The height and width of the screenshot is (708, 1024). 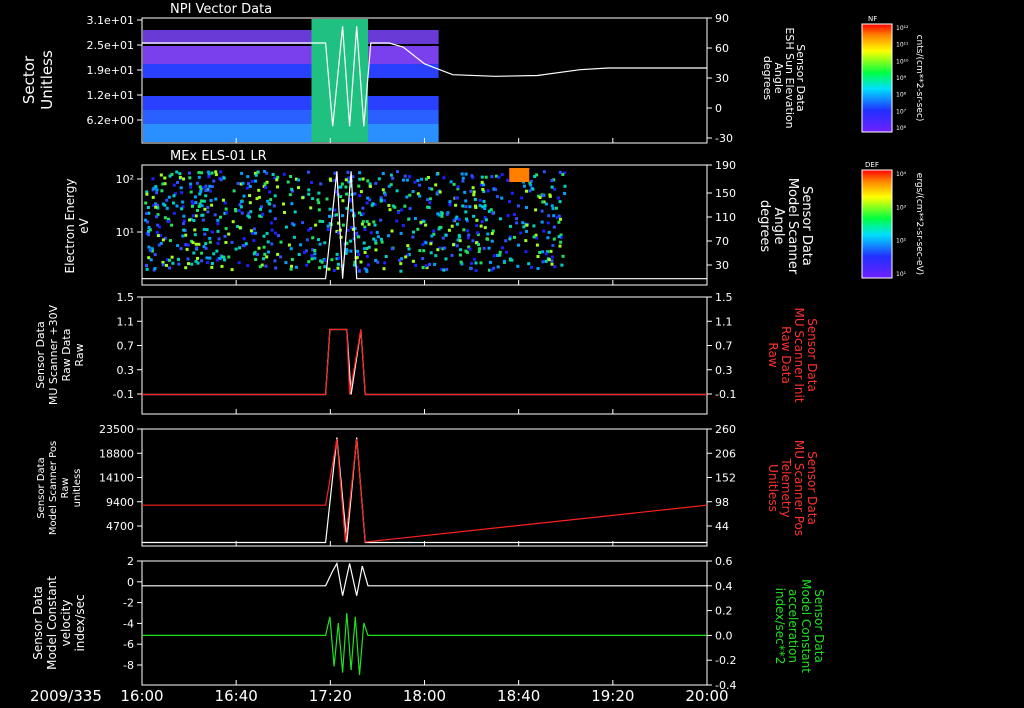 What do you see at coordinates (764, 226) in the screenshot?
I see `svg-text: degrees` at bounding box center [764, 226].